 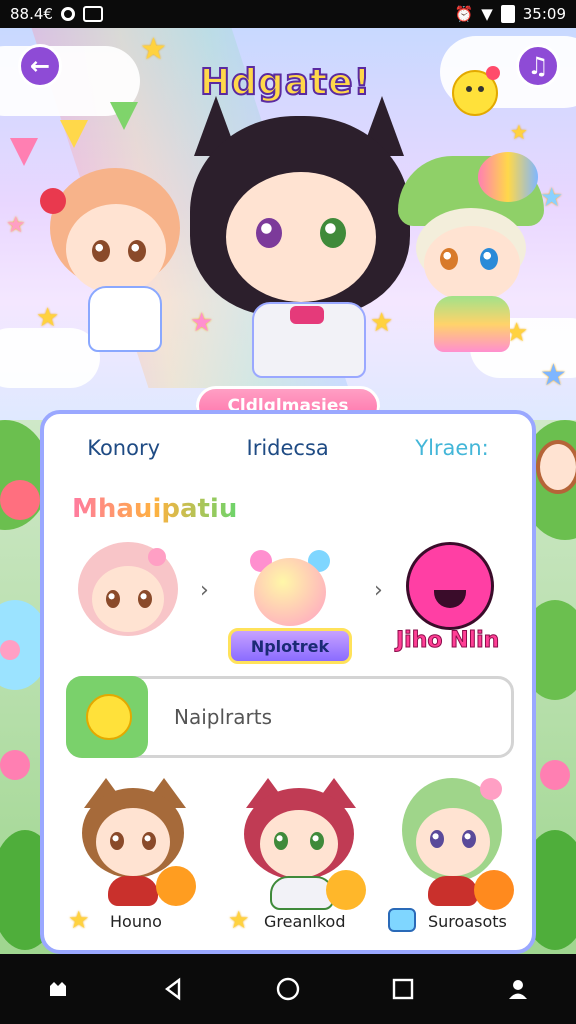 What do you see at coordinates (451, 448) in the screenshot?
I see `tab-3: Ylraen:` at bounding box center [451, 448].